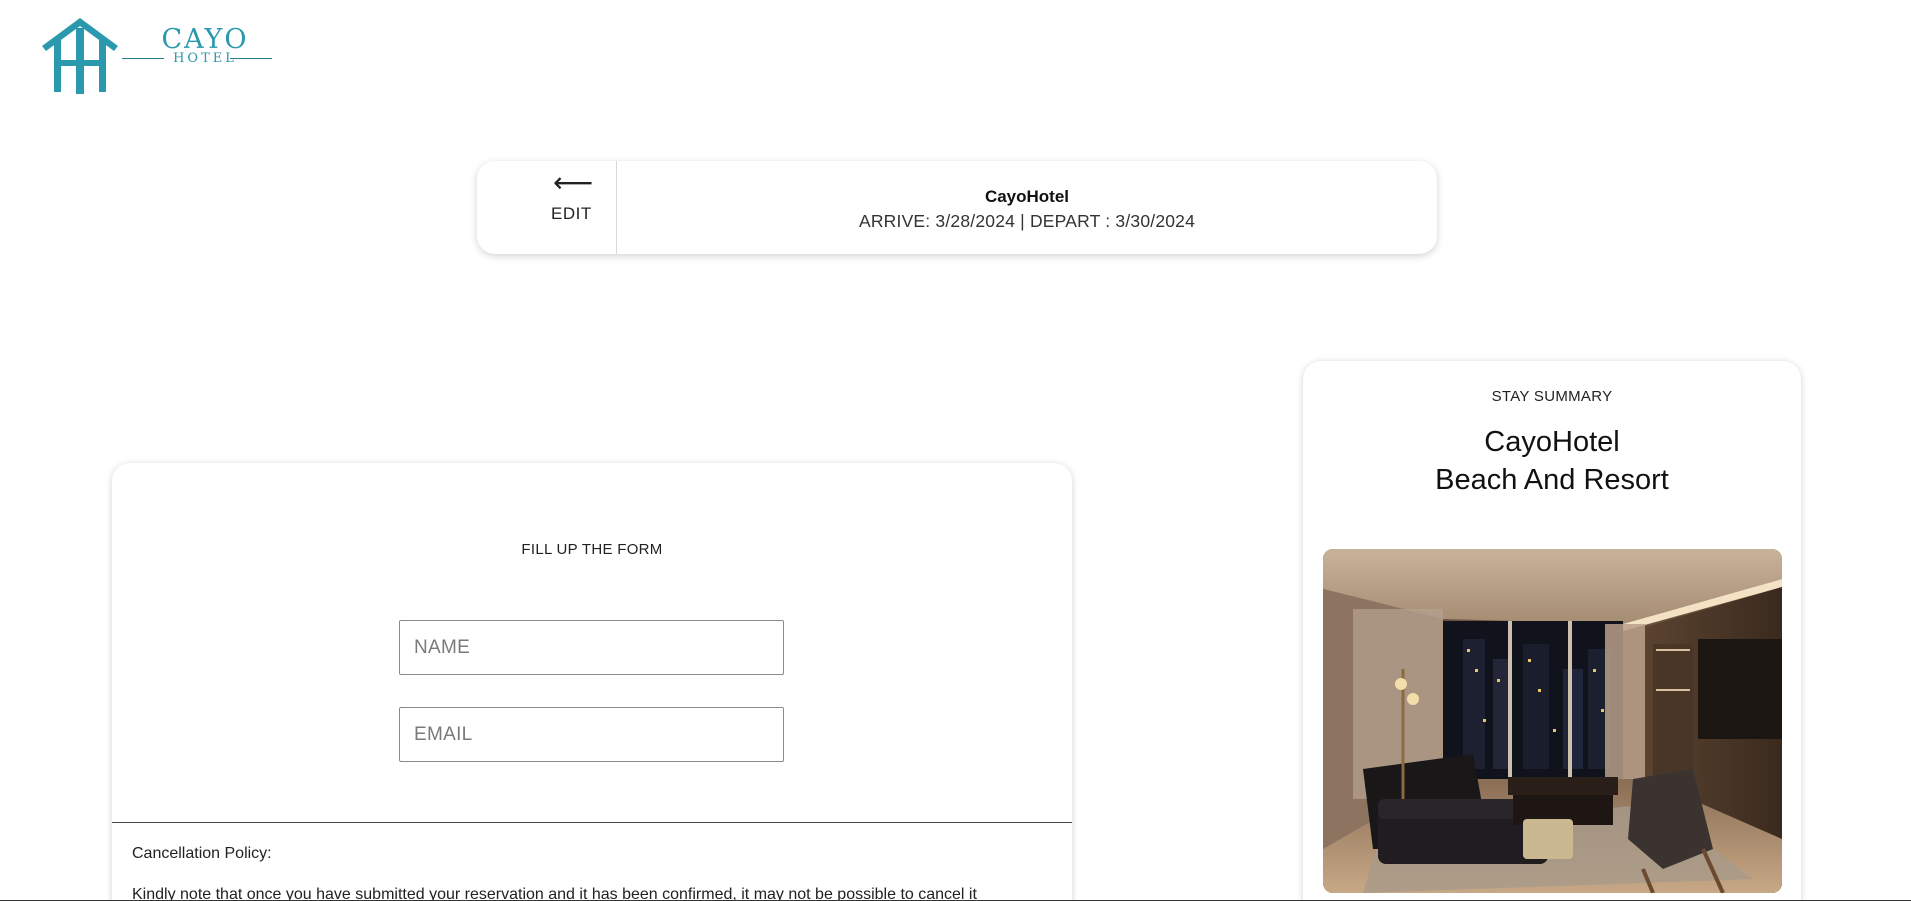 This screenshot has height=901, width=1911. I want to click on hotel-room-illustration, so click(1552, 721).